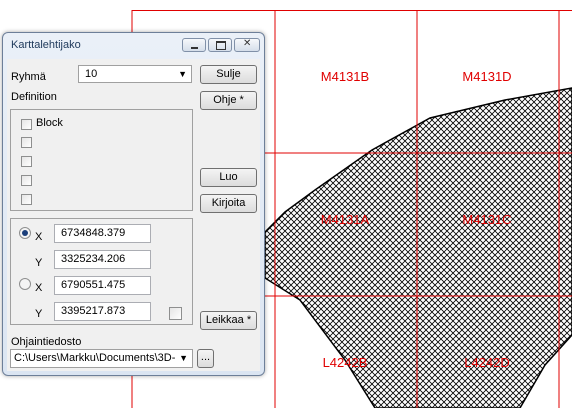  What do you see at coordinates (39, 237) in the screenshot?
I see `x1-label: X` at bounding box center [39, 237].